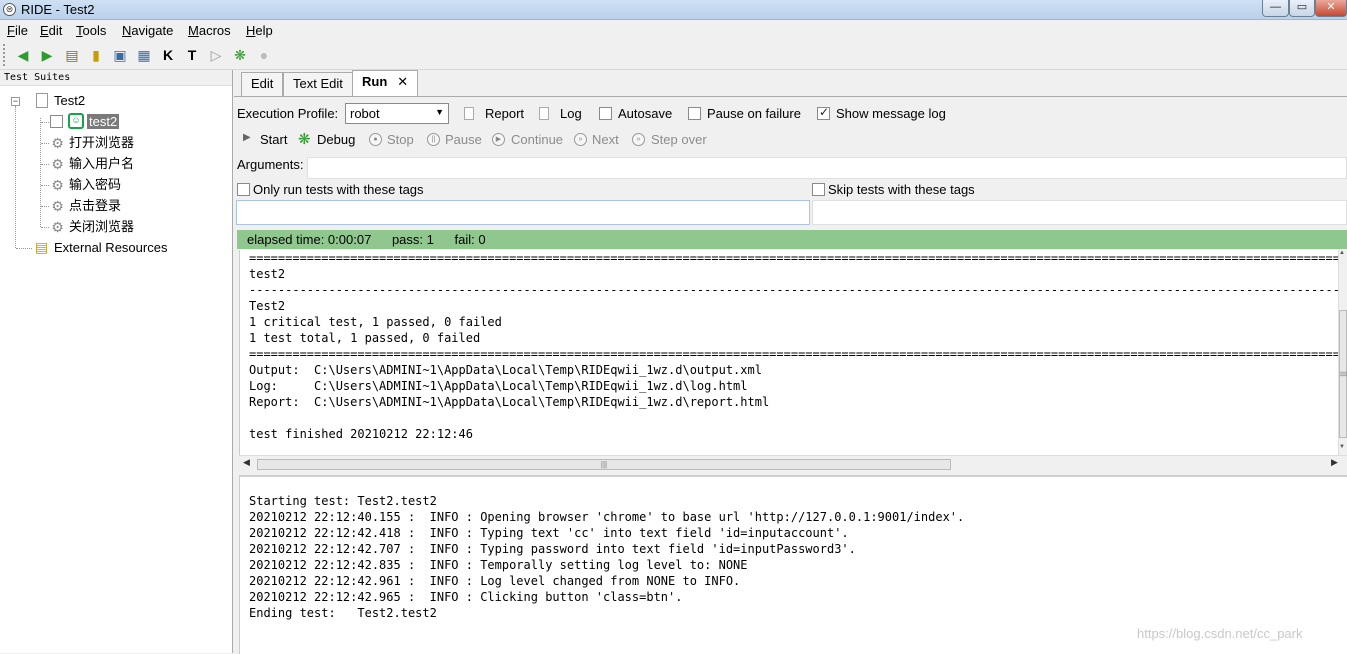  What do you see at coordinates (1331, 8) in the screenshot?
I see `close-window-button: ✕` at bounding box center [1331, 8].